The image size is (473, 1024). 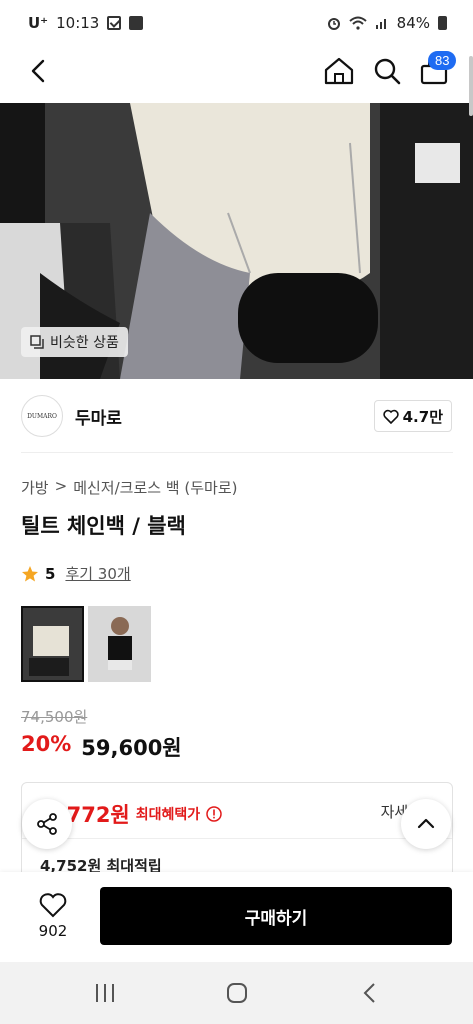 What do you see at coordinates (371, 993) in the screenshot?
I see `back-nav-icon` at bounding box center [371, 993].